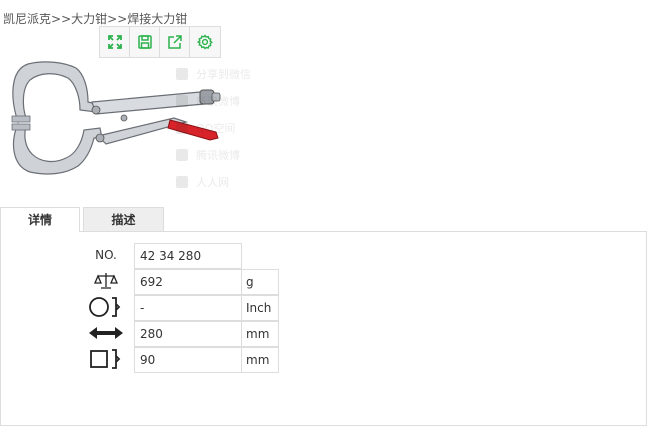 The width and height of the screenshot is (649, 428). I want to click on share-weibo: 新浪微博, so click(219, 100).